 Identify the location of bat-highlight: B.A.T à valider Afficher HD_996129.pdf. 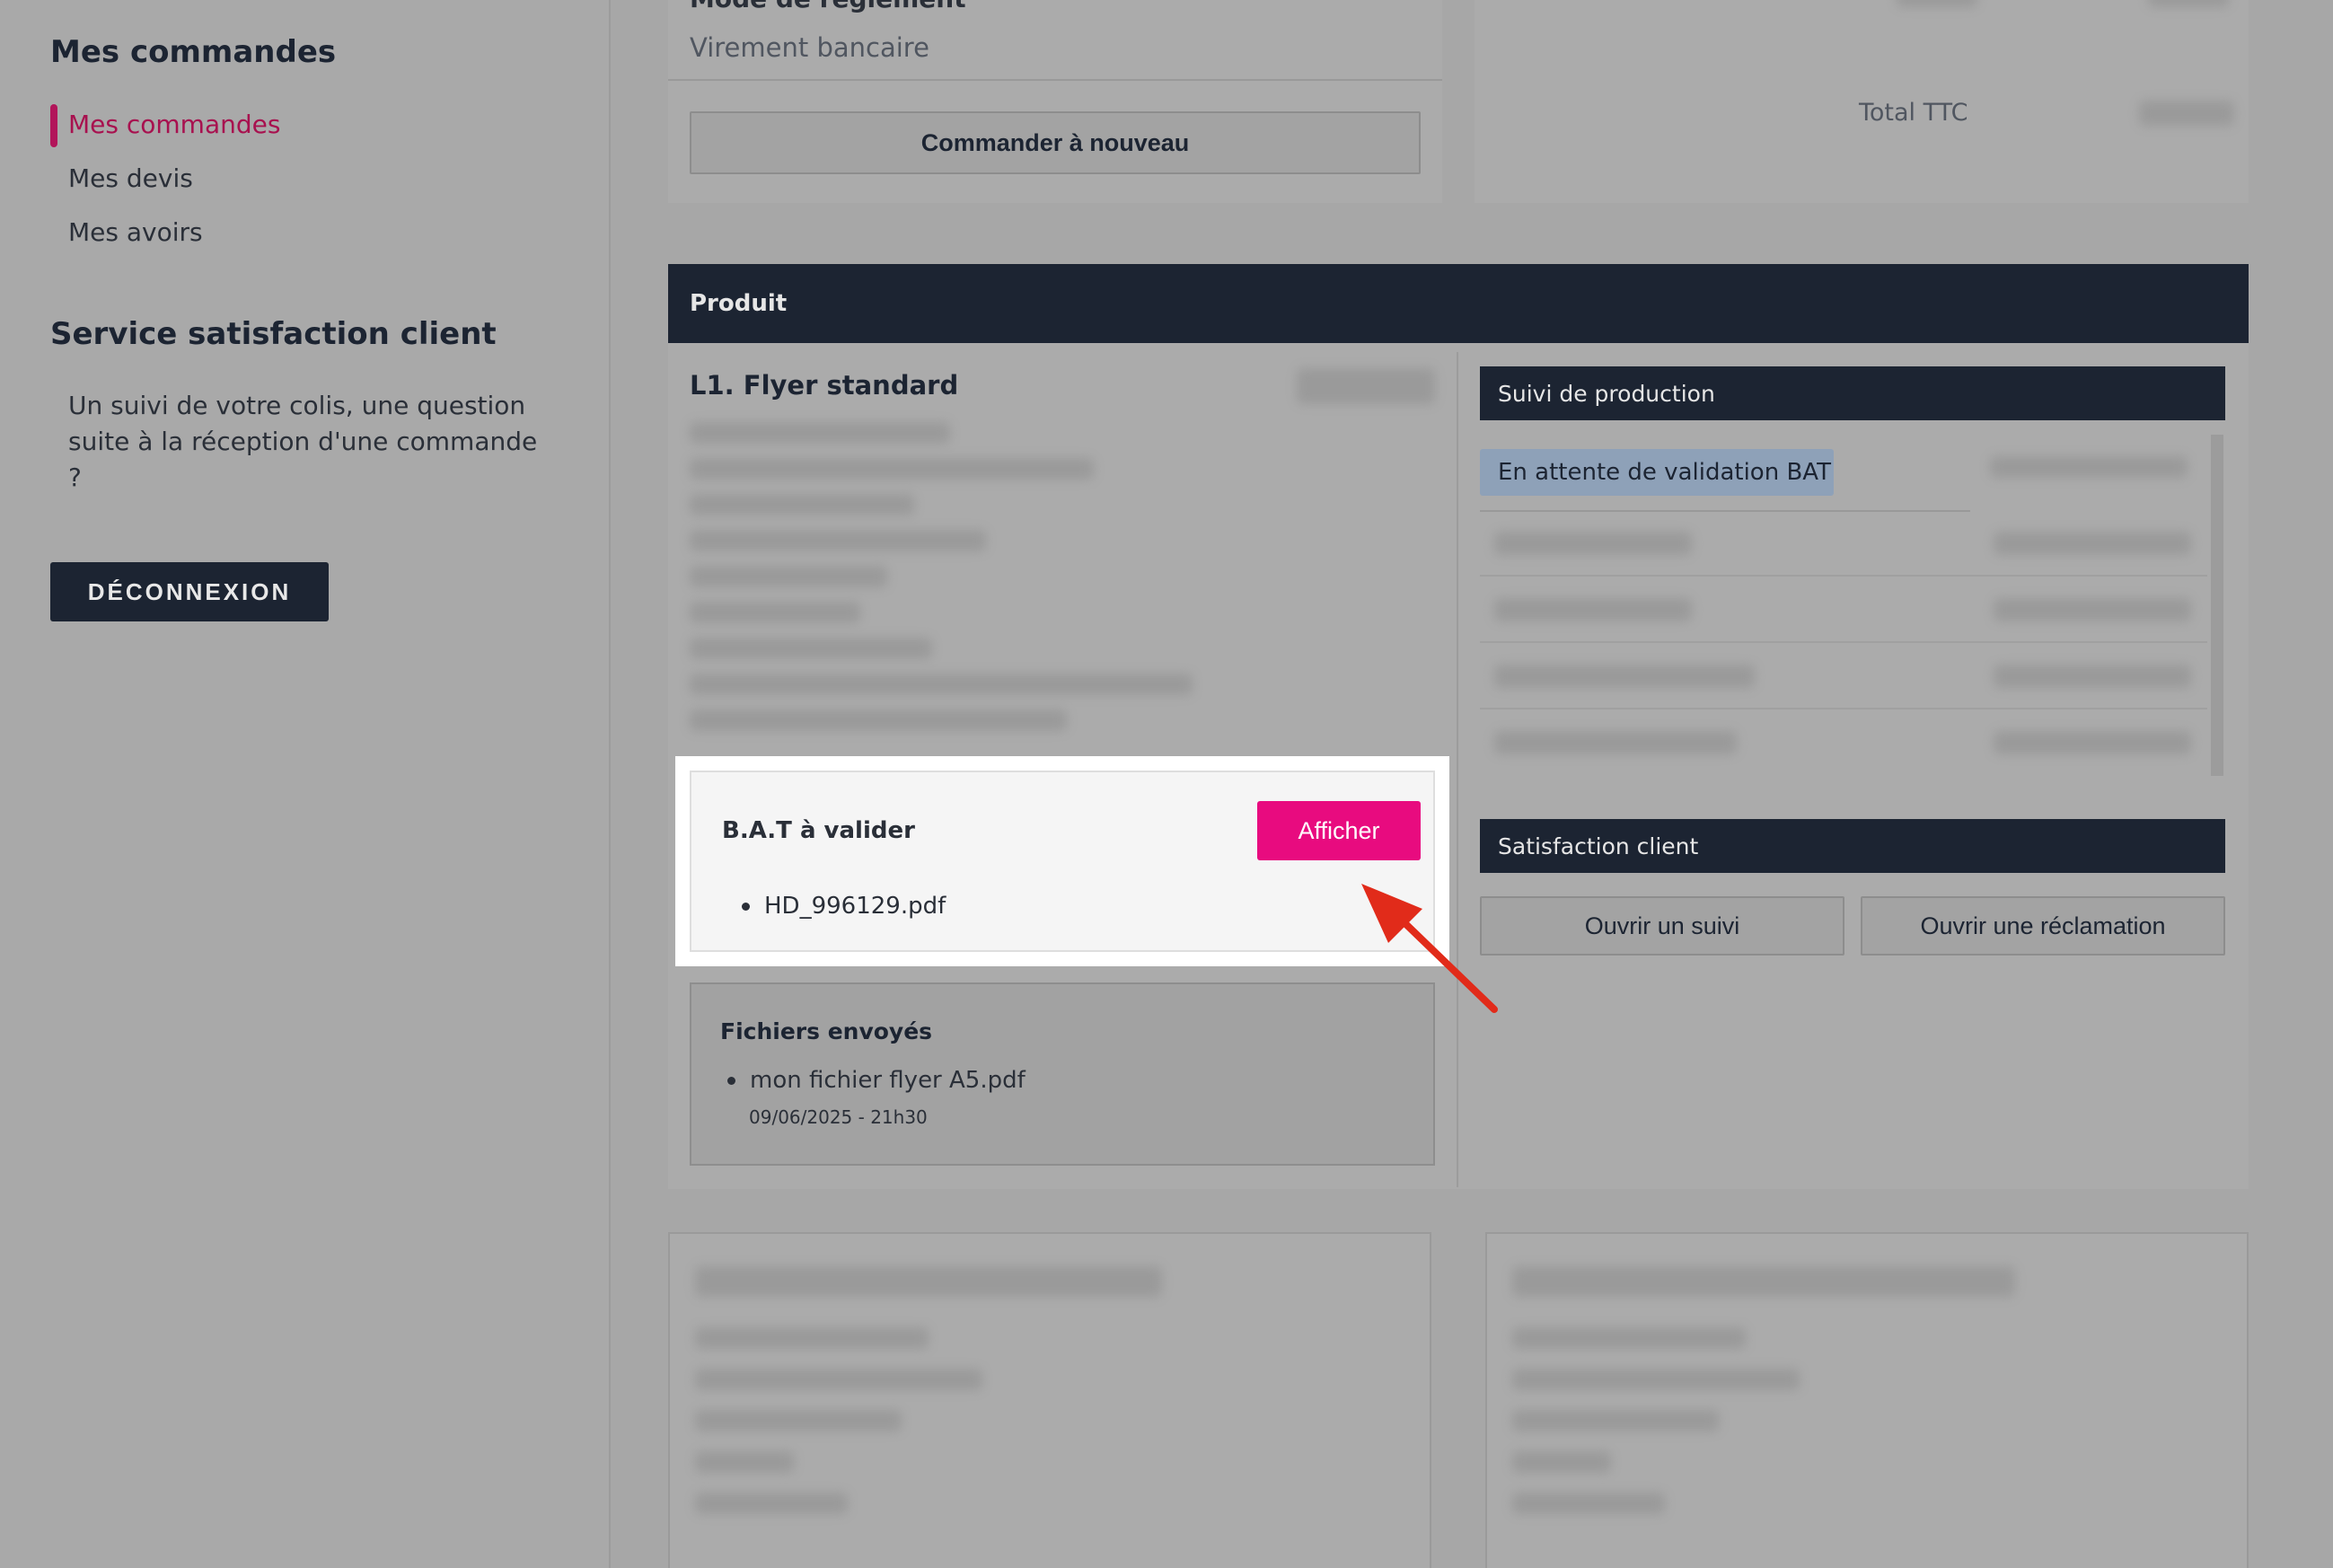
(1062, 861).